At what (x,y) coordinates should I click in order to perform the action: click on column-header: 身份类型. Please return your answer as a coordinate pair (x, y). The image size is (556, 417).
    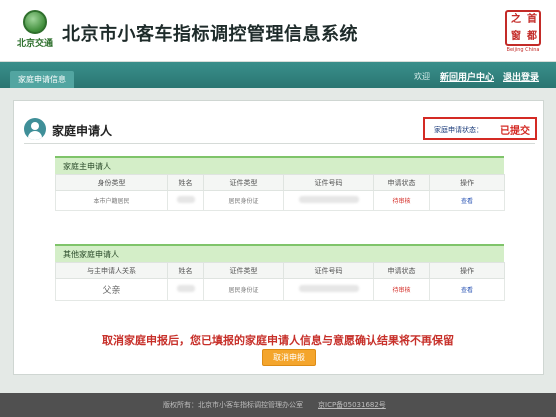
    Looking at the image, I should click on (111, 182).